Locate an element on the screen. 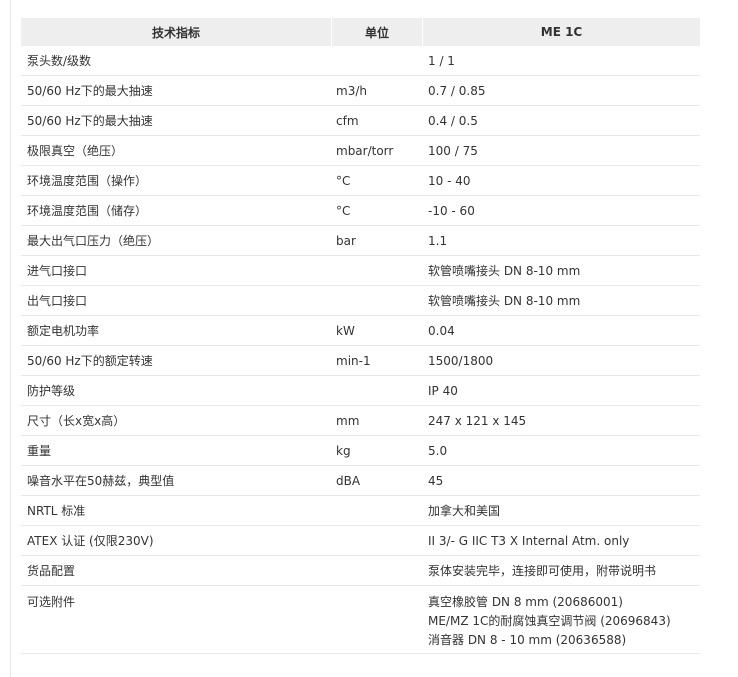 This screenshot has height=677, width=738. table-row: 泵头数/级数 1 / 1 is located at coordinates (360, 61).